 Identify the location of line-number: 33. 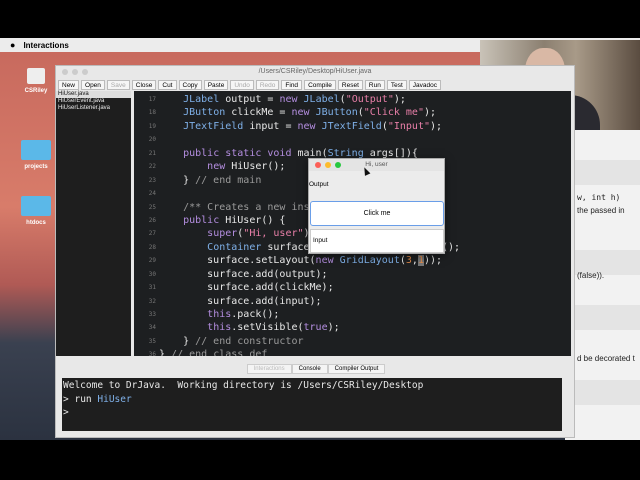
(152, 315).